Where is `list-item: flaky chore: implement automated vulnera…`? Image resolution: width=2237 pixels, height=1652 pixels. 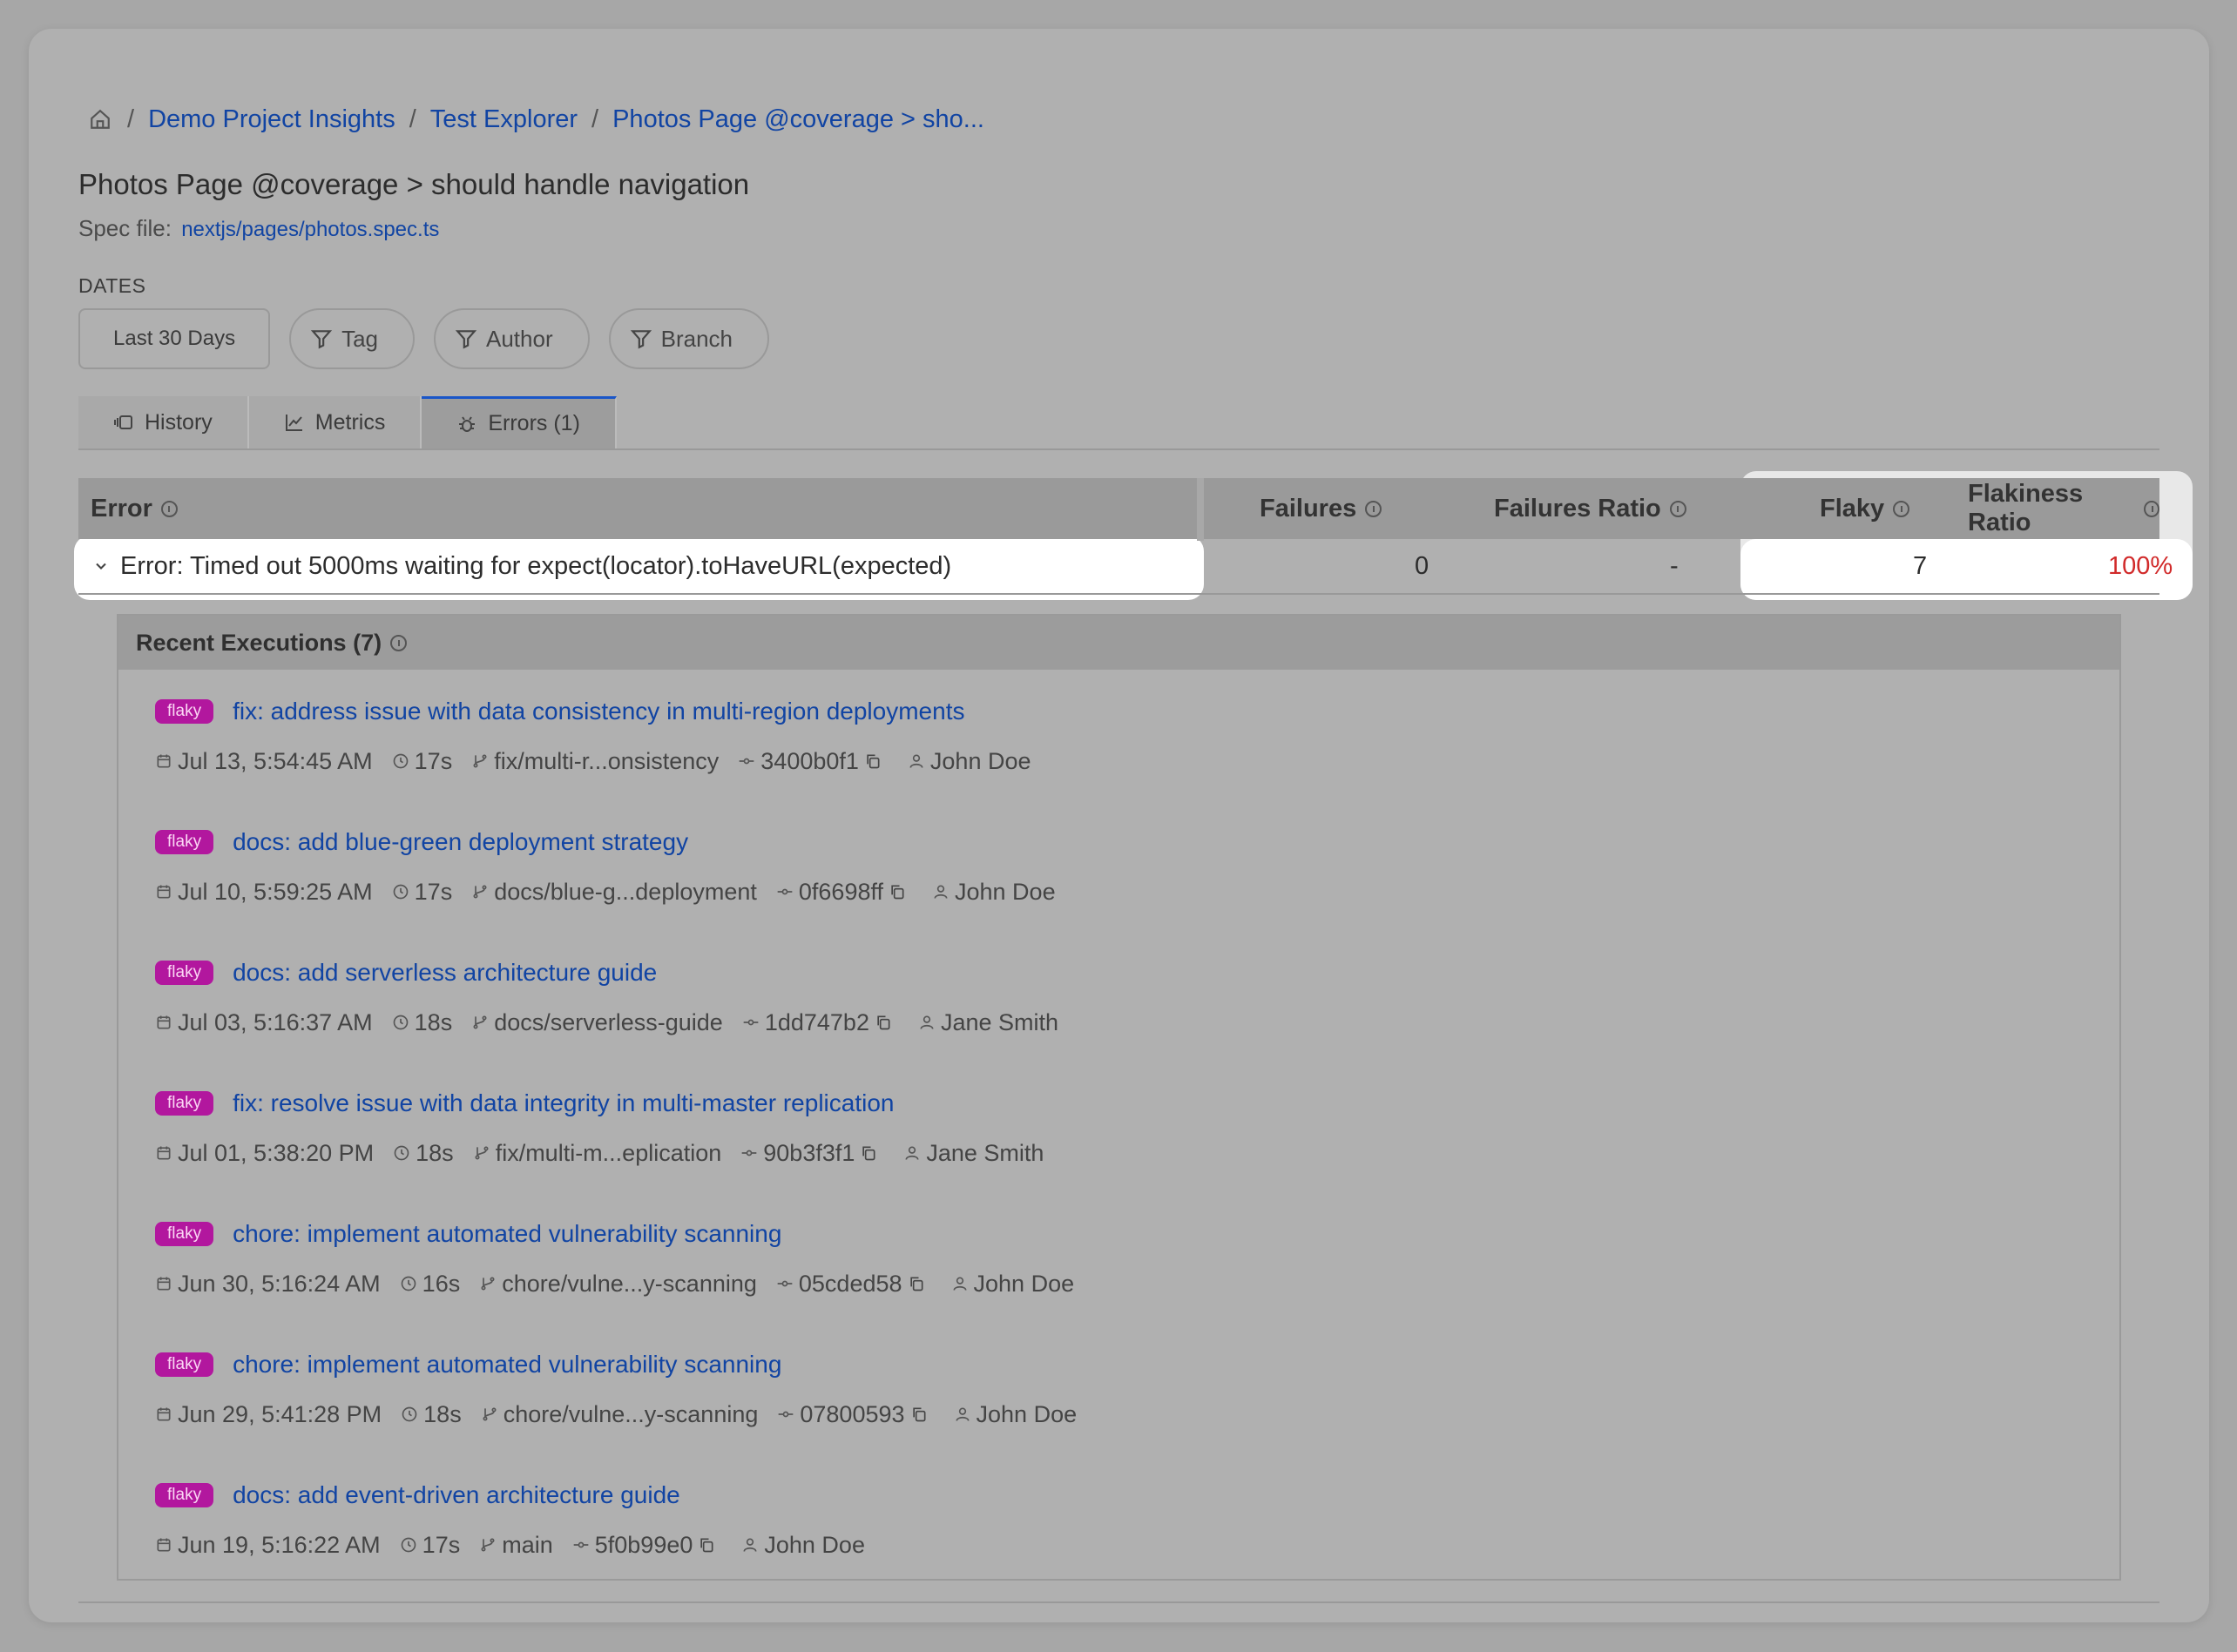 list-item: flaky chore: implement automated vulnera… is located at coordinates (625, 1389).